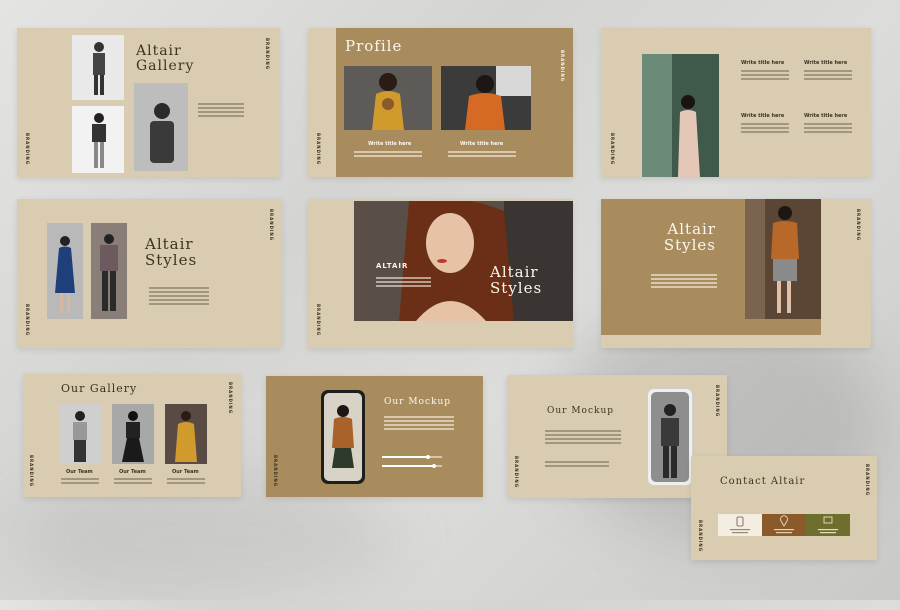 The height and width of the screenshot is (610, 900). I want to click on hero-title: Altair Styles, so click(516, 280).